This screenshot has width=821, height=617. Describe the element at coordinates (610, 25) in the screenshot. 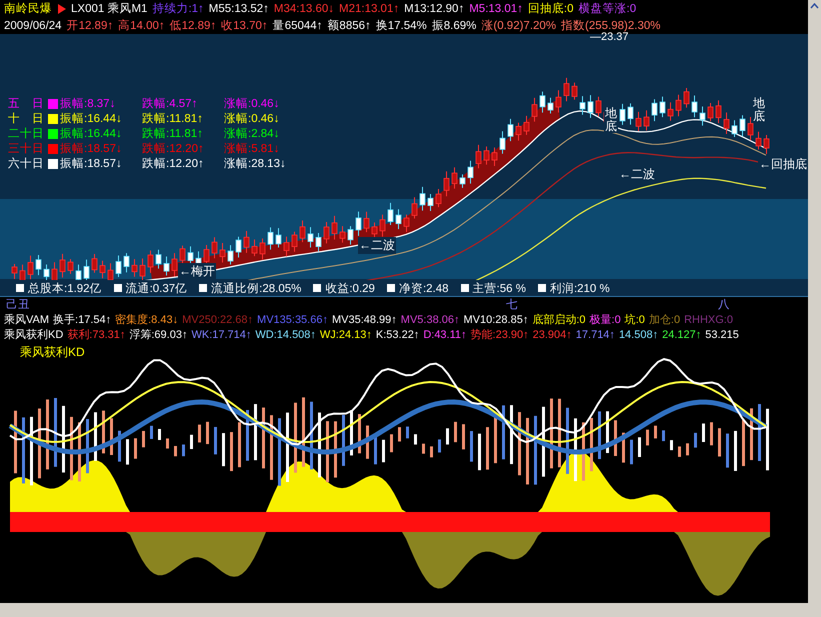

I see `quote-text: 指数(255.98)2.30%` at that location.